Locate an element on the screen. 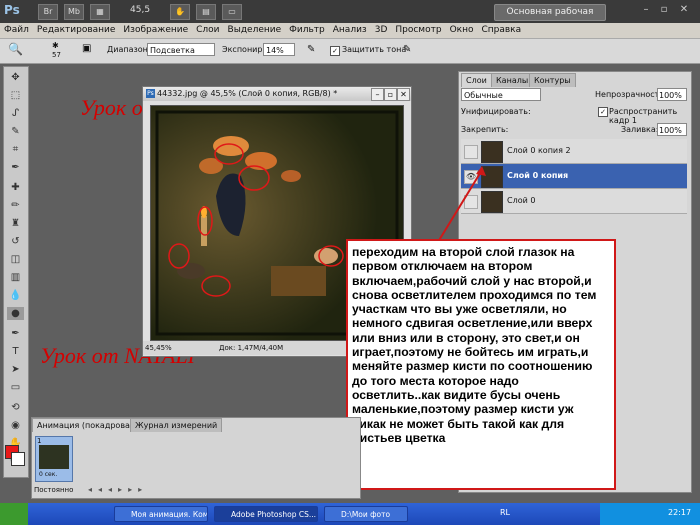 This screenshot has width=700, height=525. crop-tool-icon: ⌗ is located at coordinates (15, 149).